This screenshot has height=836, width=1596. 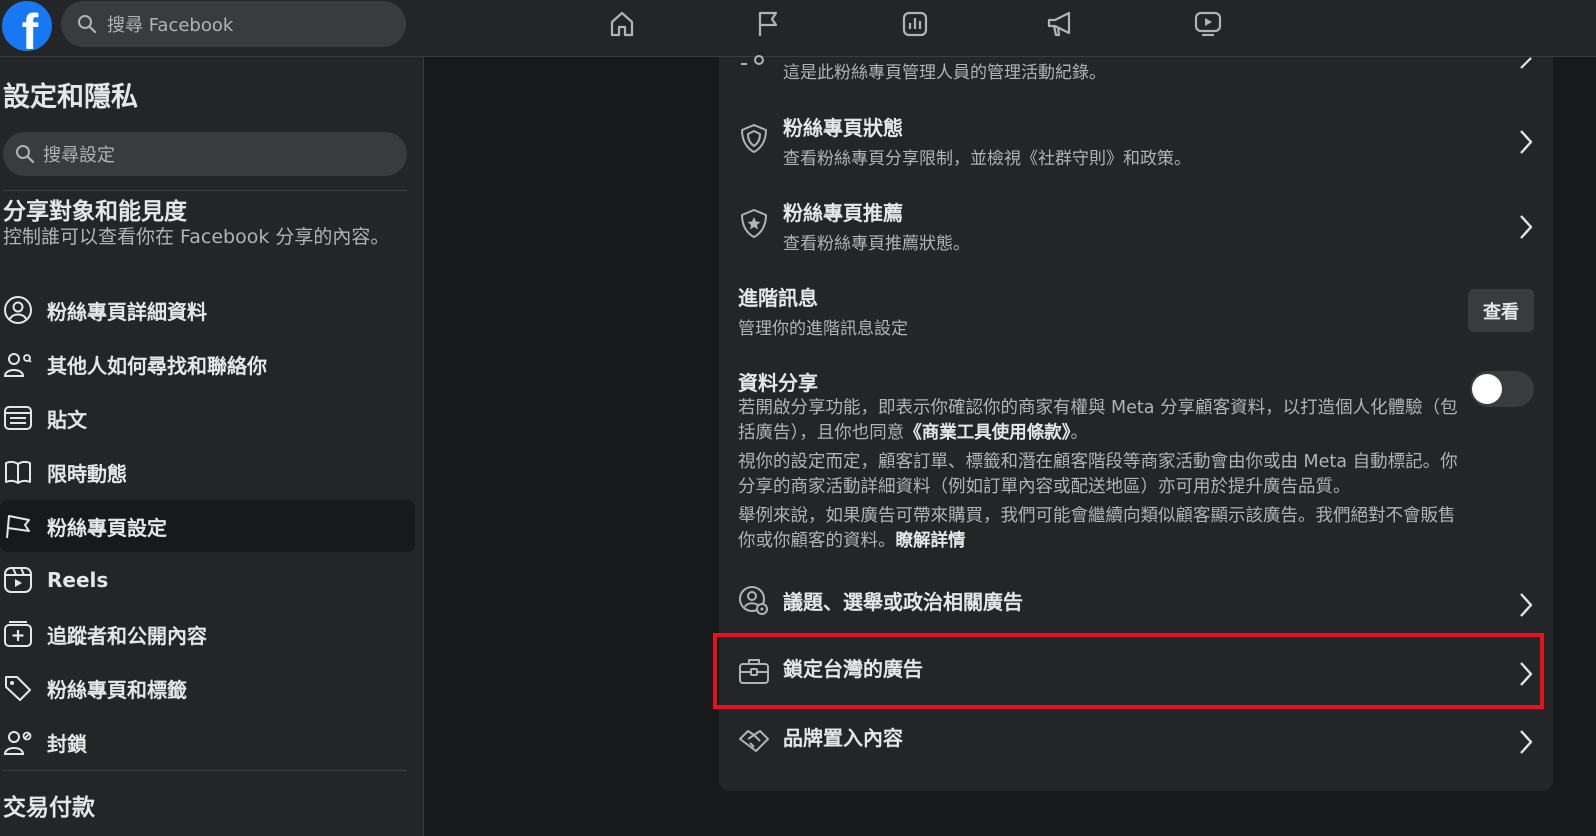 I want to click on sidebar-title: 設定和隱私, so click(x=70, y=97).